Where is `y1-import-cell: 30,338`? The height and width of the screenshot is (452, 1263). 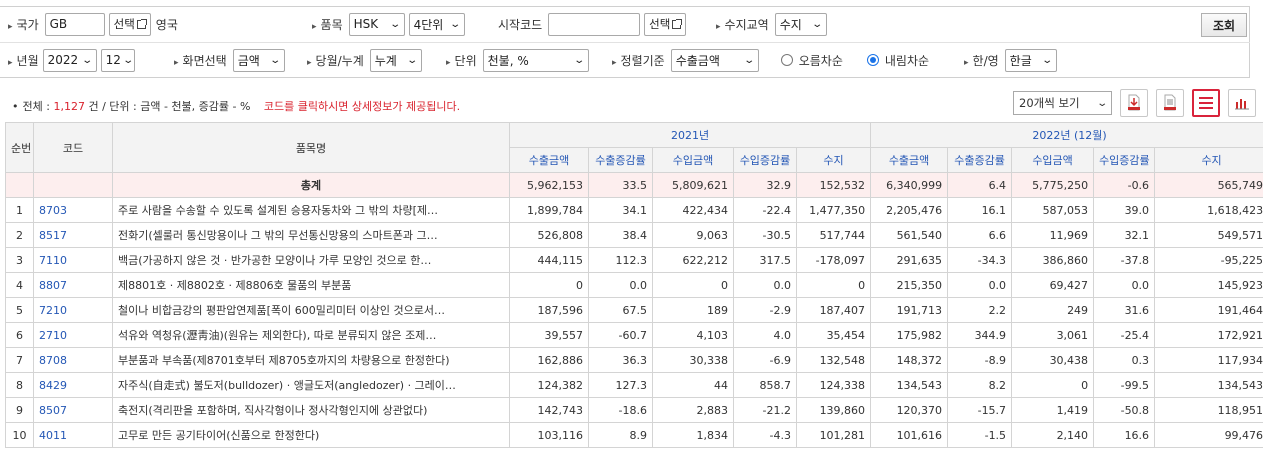
y1-import-cell: 30,338 is located at coordinates (693, 360).